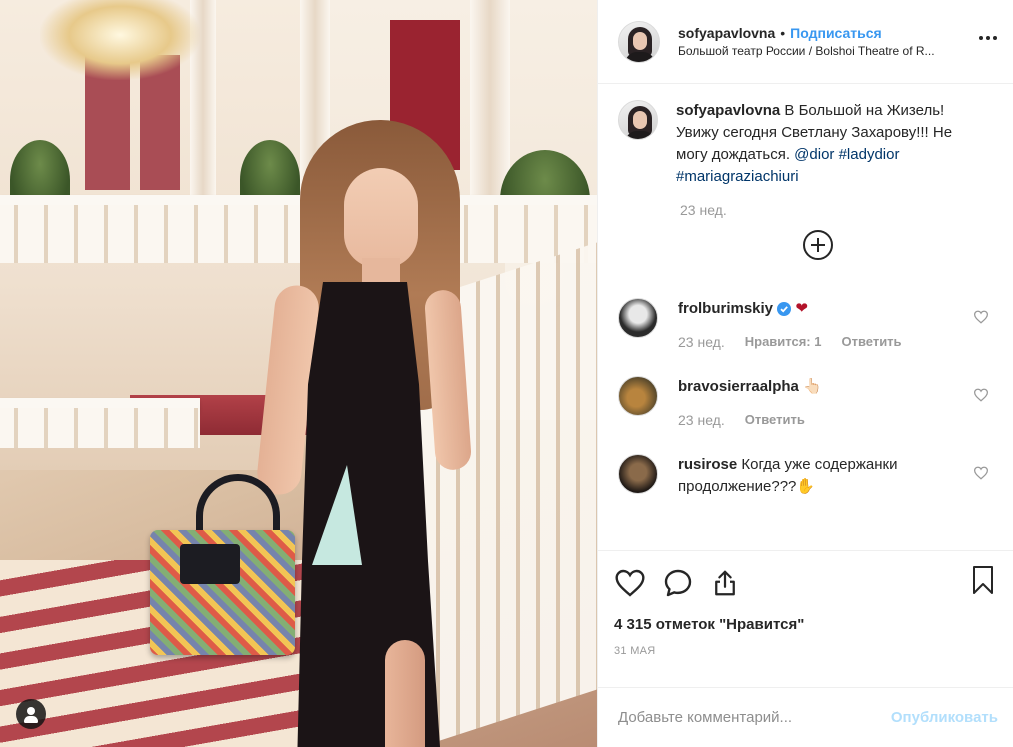 The width and height of the screenshot is (1013, 747). I want to click on author-username: sofyapavlovna, so click(726, 33).